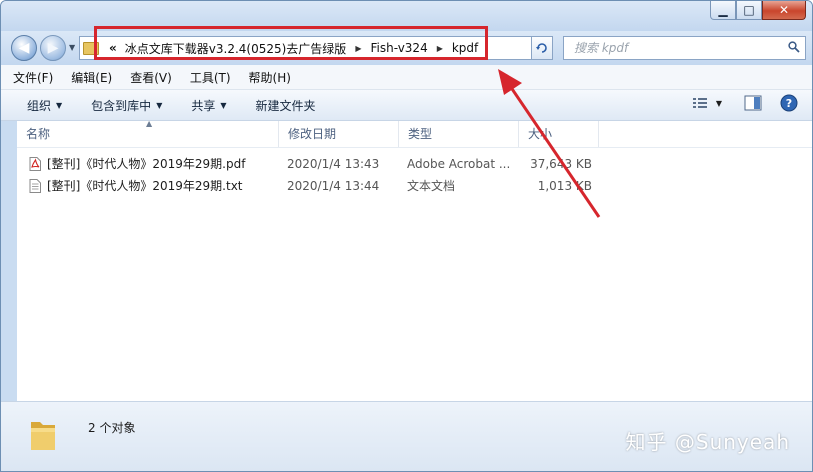  I want to click on close-button: ✕, so click(784, 10).